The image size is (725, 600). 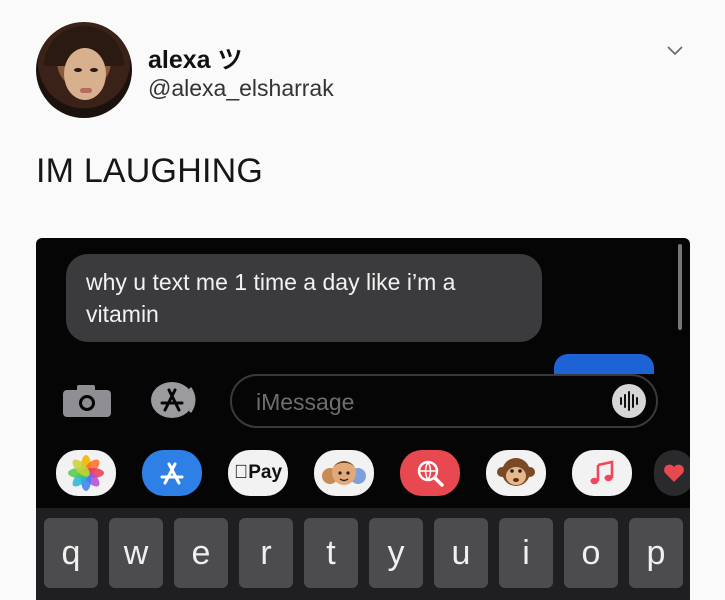 I want to click on message-input: iMessage, so click(x=444, y=401).